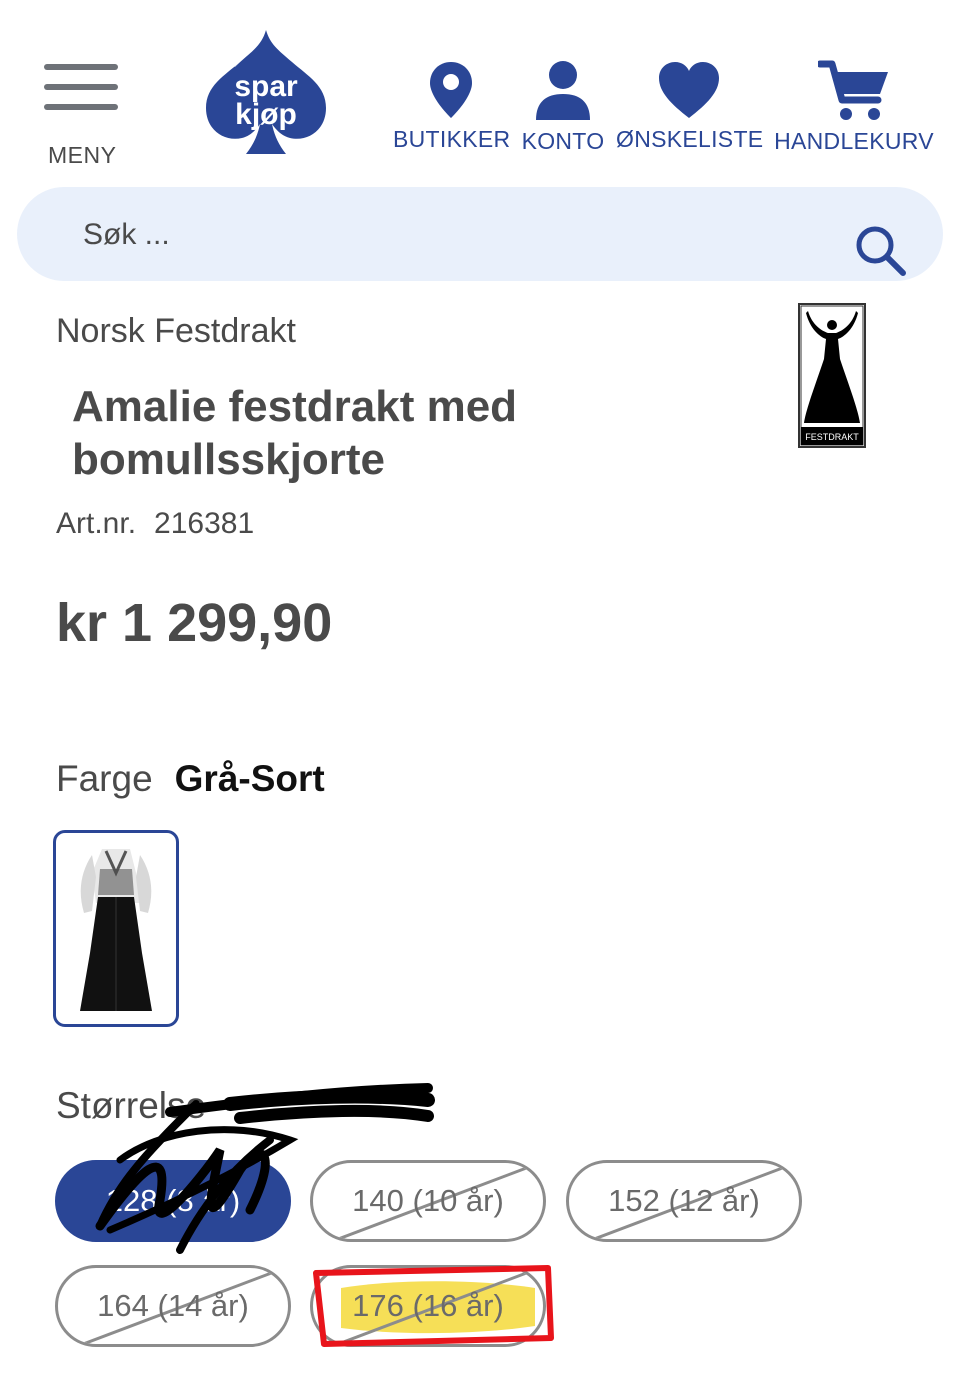 This screenshot has width=960, height=1399. I want to click on size-label: Størrelse, so click(131, 1105).